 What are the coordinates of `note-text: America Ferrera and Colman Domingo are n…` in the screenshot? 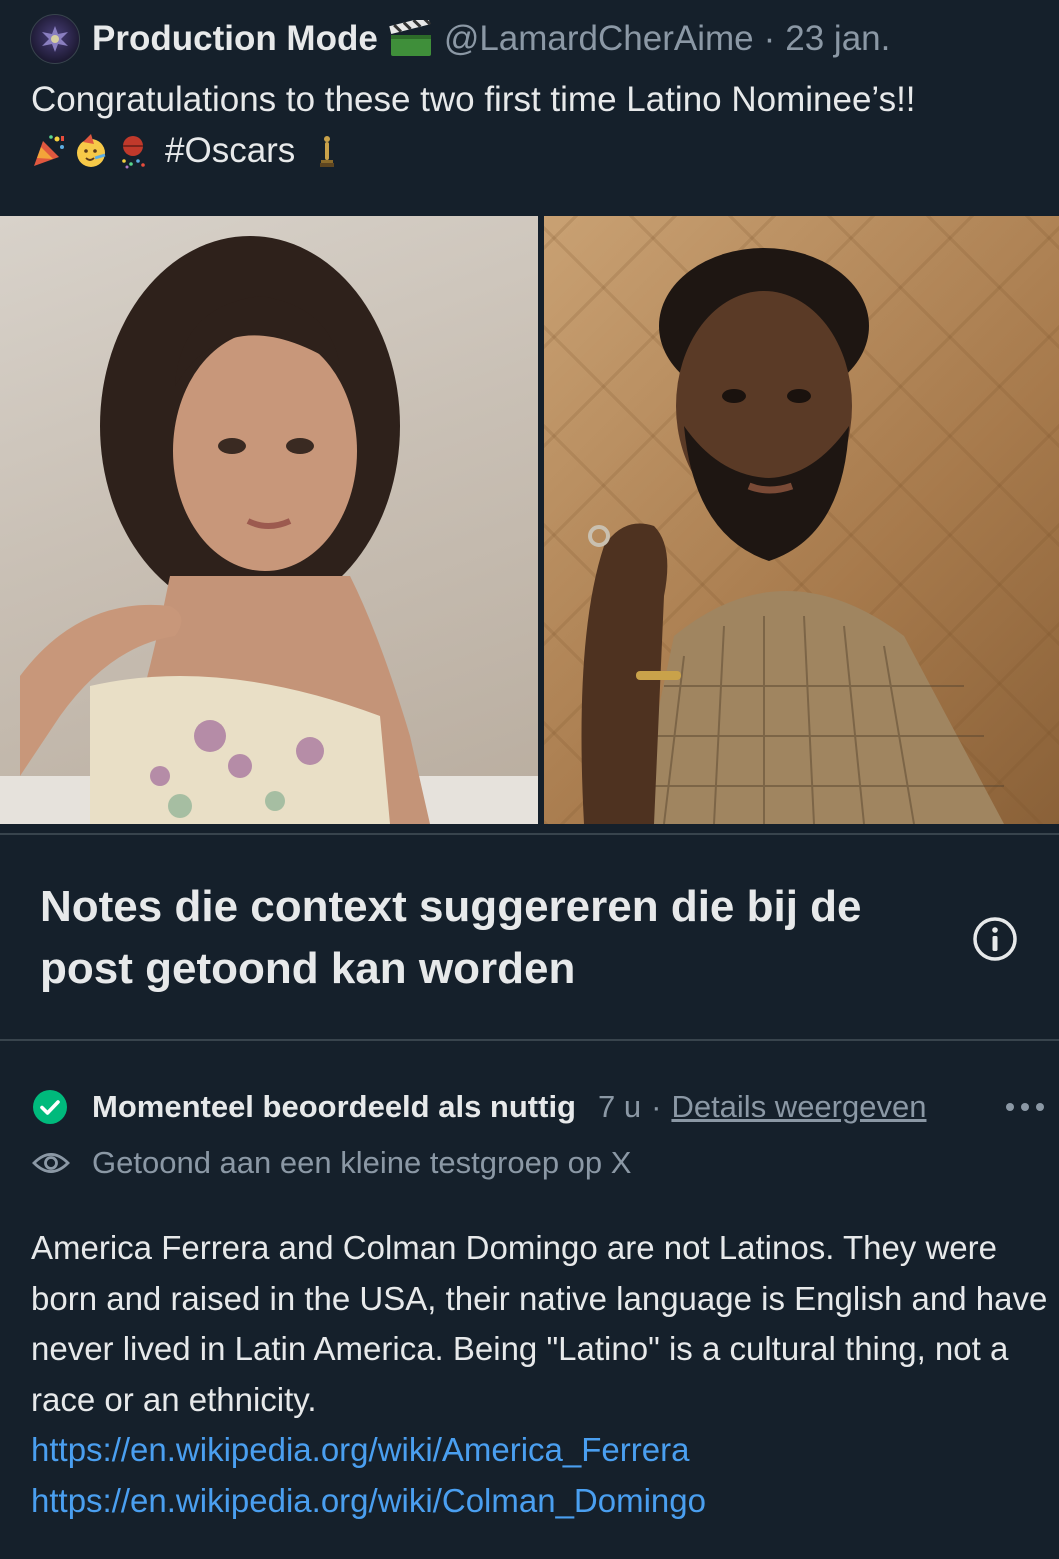 It's located at (539, 1323).